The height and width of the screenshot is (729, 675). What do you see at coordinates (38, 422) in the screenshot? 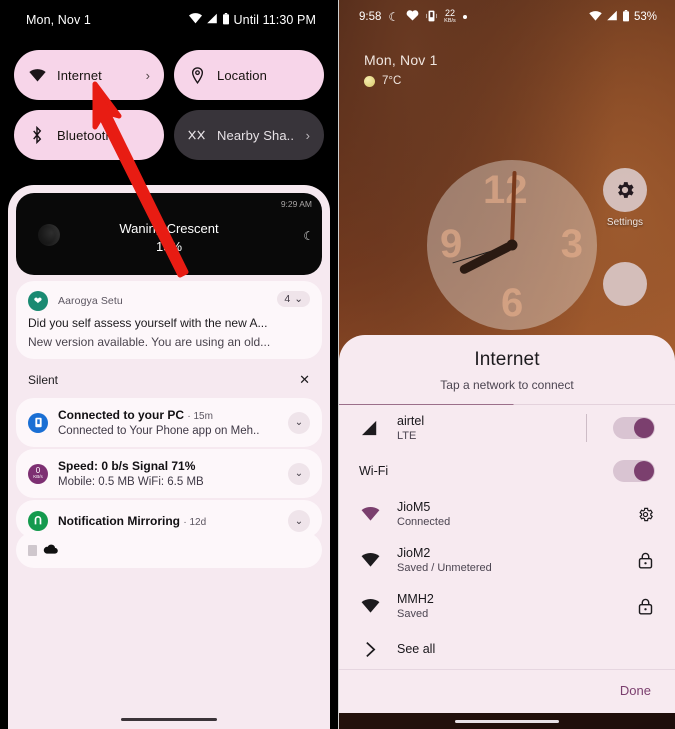
I see `phone-link-icon` at bounding box center [38, 422].